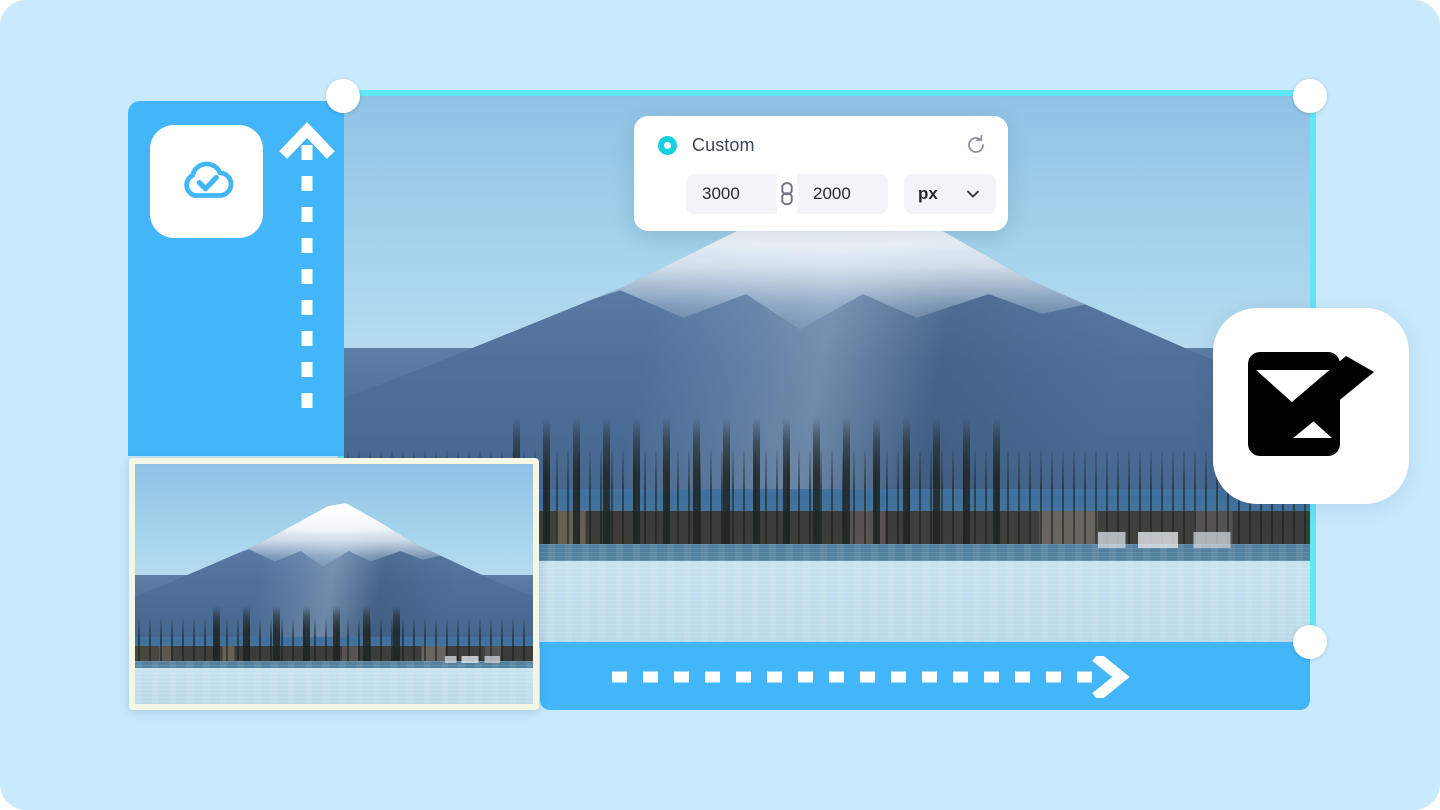 The width and height of the screenshot is (1440, 810). I want to click on export-bar, so click(925, 676).